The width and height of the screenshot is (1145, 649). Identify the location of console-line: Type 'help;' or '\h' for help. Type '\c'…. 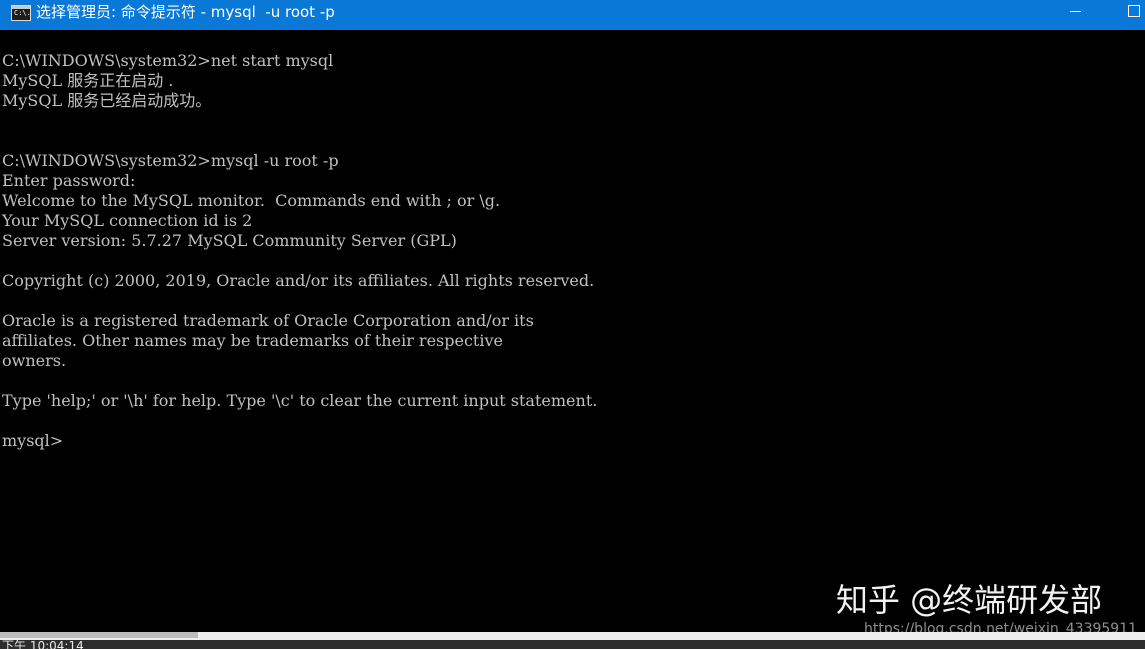
(300, 400).